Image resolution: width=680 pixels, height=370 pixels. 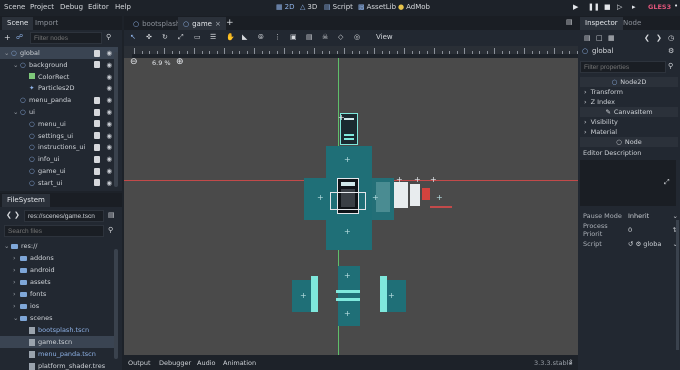 I want to click on close-tab-icon: ×, so click(x=218, y=24).